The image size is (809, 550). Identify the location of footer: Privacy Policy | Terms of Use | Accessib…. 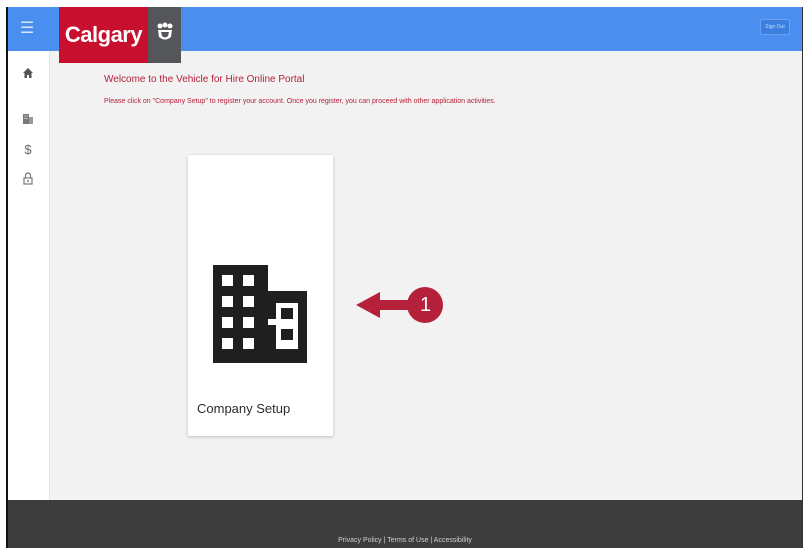
(405, 524).